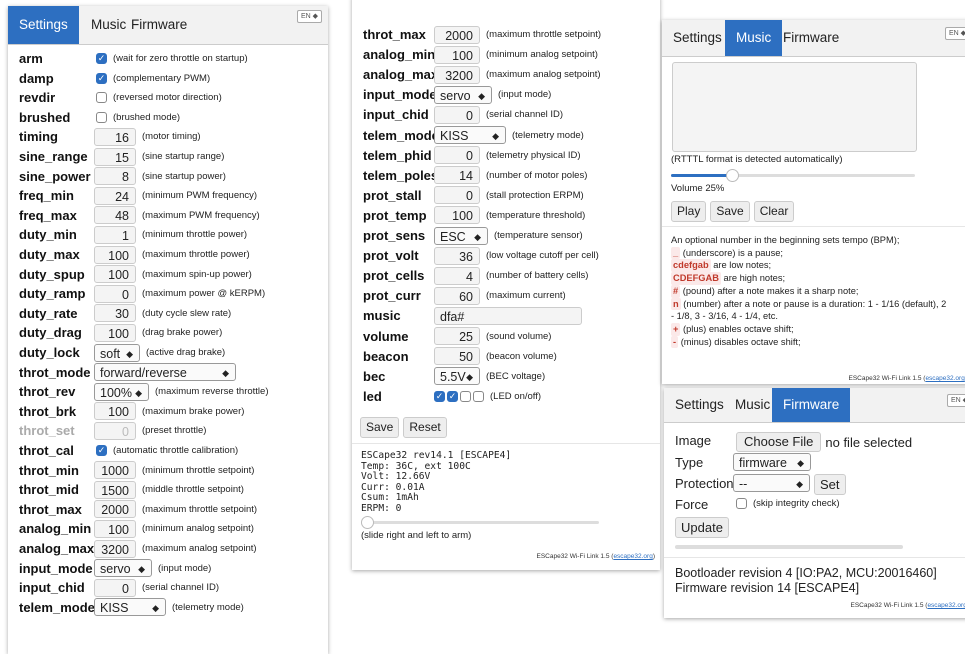  I want to click on param-row-bec: bec 5.5V ◆ (BEC voltage), so click(454, 376).